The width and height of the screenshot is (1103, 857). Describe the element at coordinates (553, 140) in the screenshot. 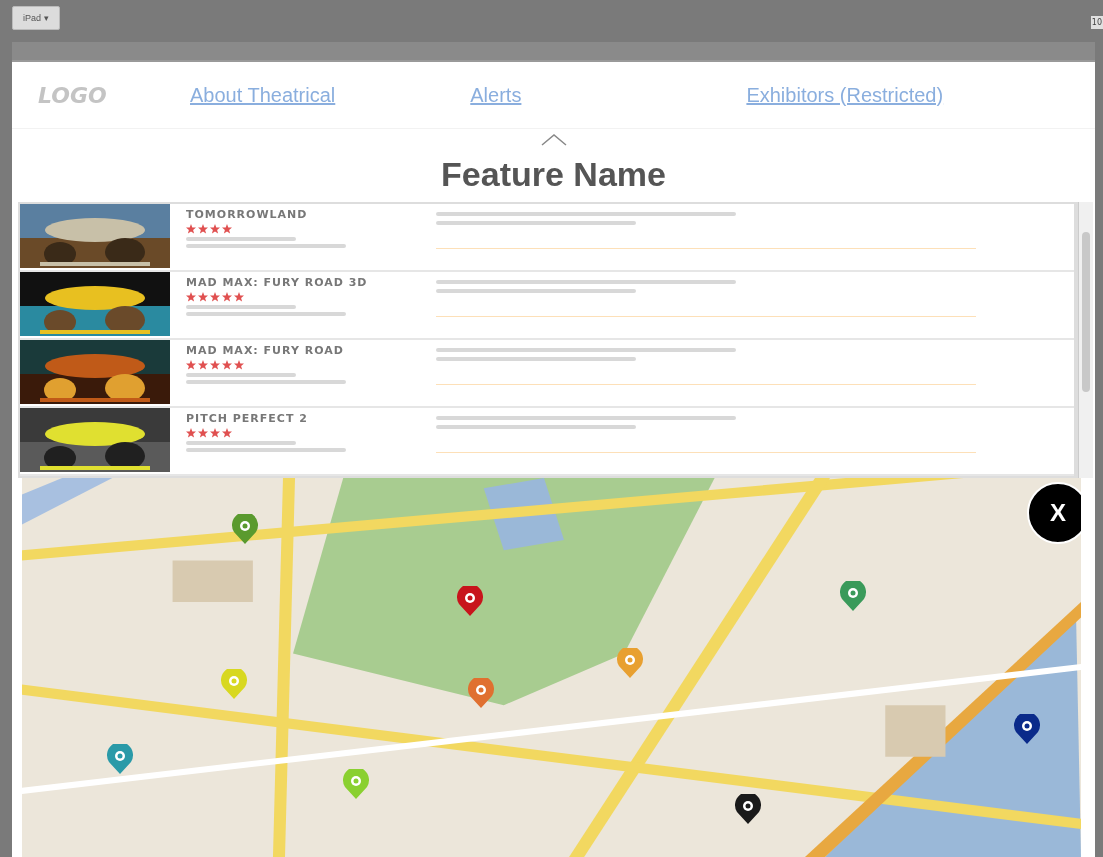

I see `collapse-caret-icon` at that location.